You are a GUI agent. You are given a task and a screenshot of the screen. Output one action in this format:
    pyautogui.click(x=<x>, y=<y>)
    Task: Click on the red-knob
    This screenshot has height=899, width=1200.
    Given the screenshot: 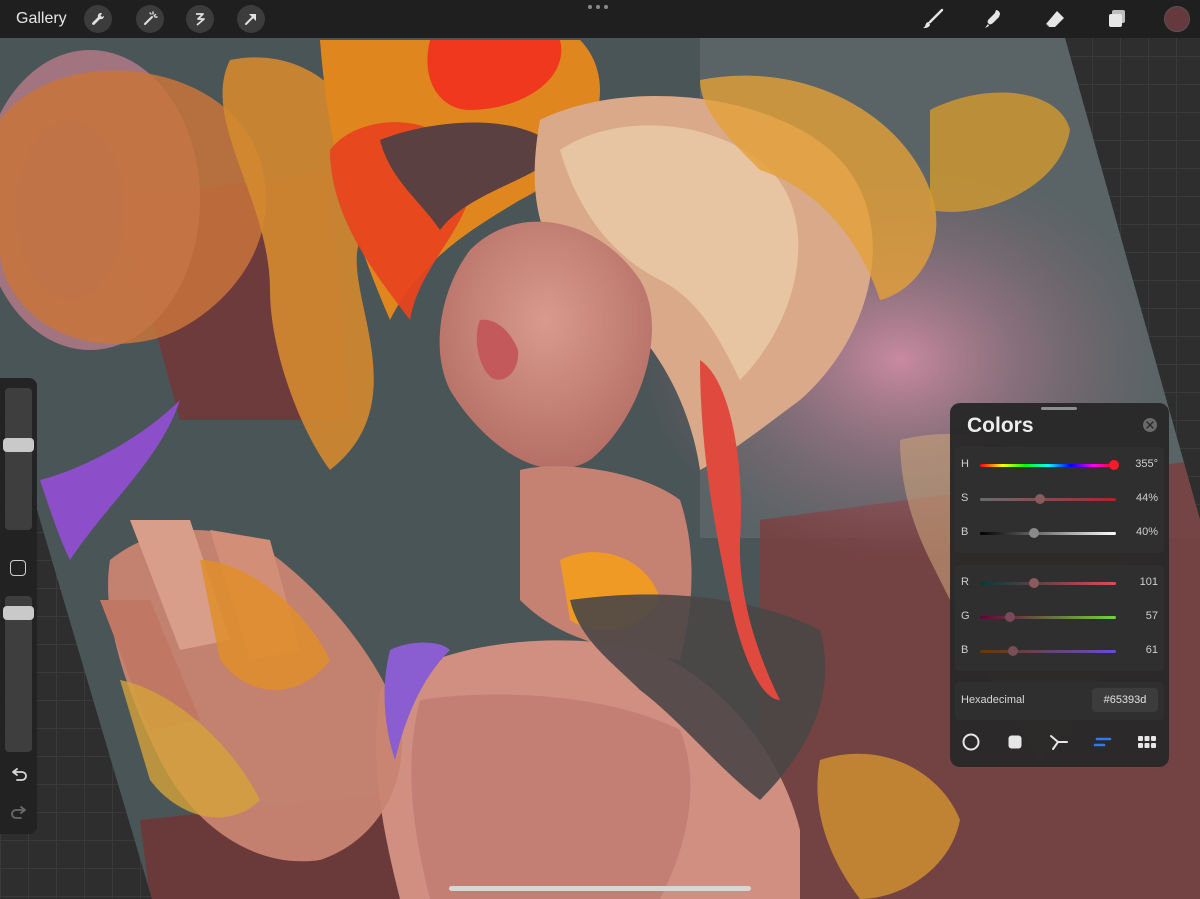 What is the action you would take?
    pyautogui.click(x=1033, y=583)
    